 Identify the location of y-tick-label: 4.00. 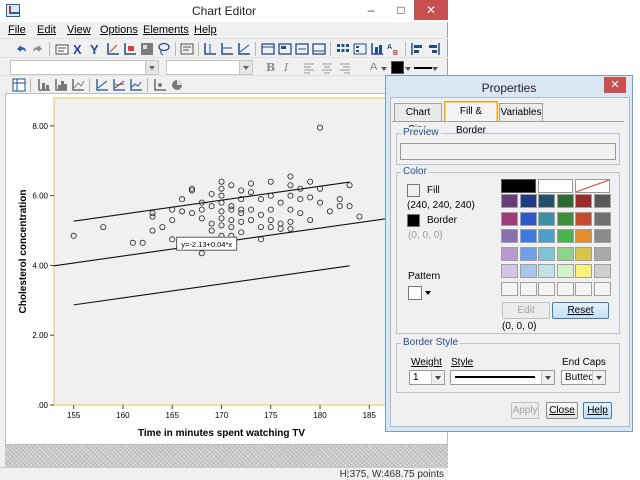
(40, 265).